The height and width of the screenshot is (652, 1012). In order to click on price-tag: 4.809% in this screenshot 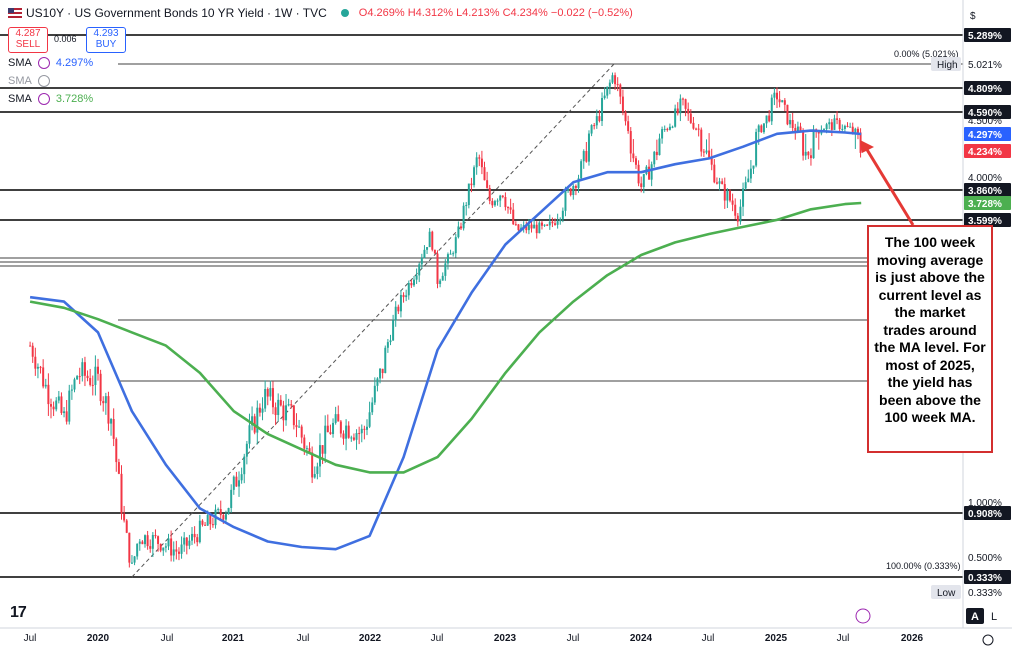, I will do `click(985, 89)`.